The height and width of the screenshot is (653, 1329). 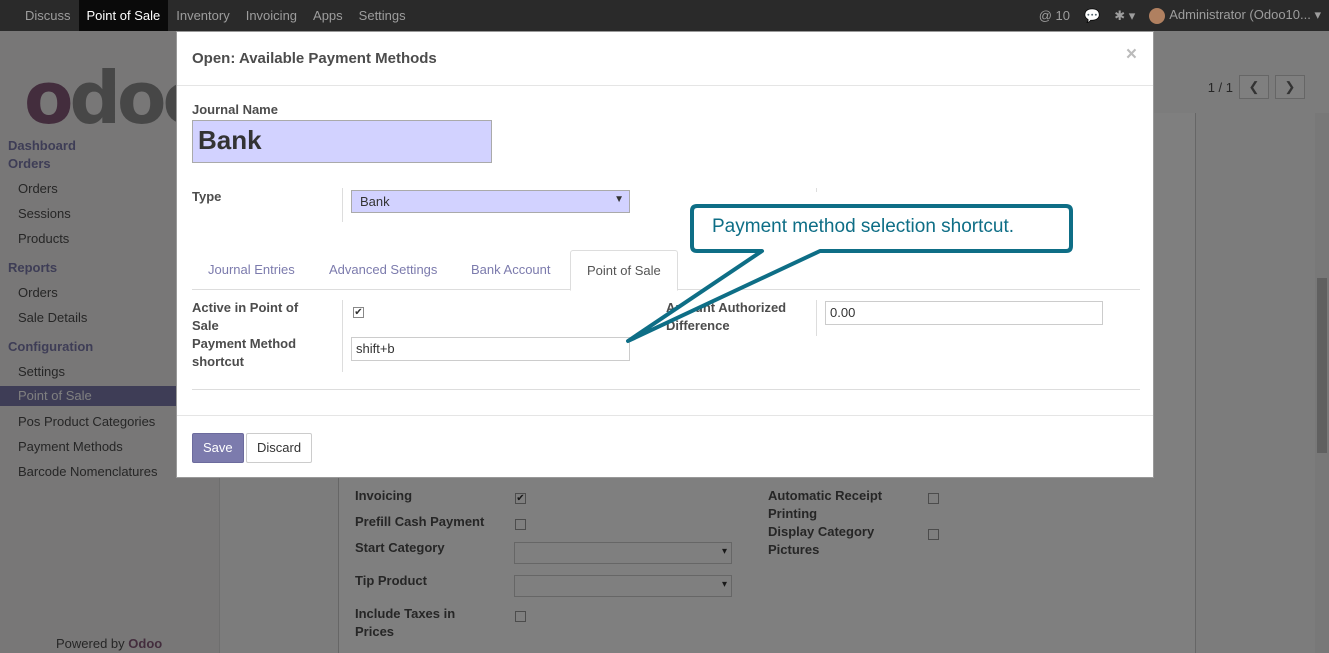 I want to click on authorized-difference-input: 0.00, so click(x=964, y=313).